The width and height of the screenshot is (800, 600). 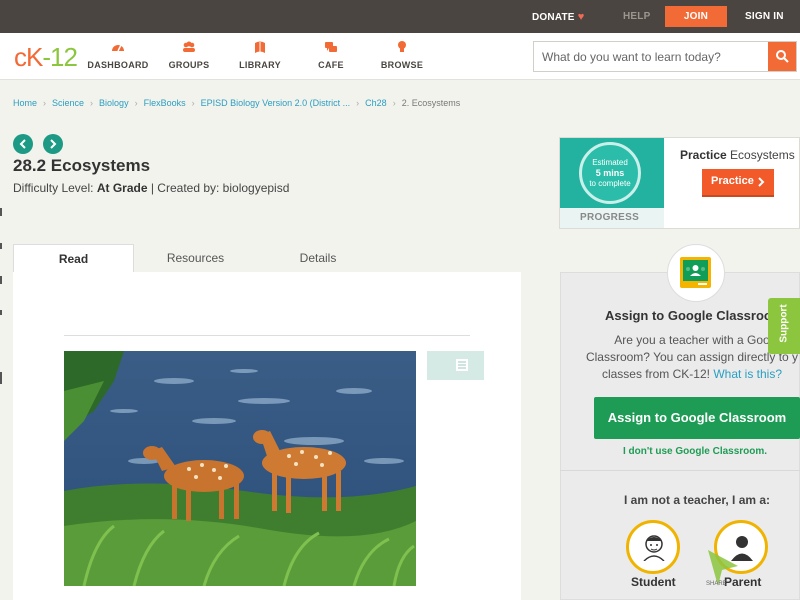 What do you see at coordinates (53, 188) in the screenshot?
I see `difficulty-label: Difficulty Level:` at bounding box center [53, 188].